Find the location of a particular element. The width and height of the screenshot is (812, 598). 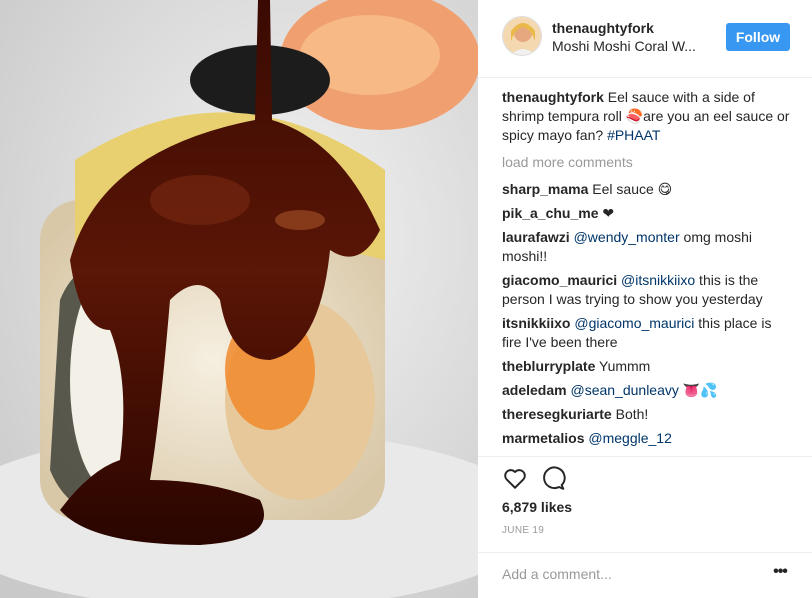

comment-mention: @giacomo_maurici is located at coordinates (634, 323).